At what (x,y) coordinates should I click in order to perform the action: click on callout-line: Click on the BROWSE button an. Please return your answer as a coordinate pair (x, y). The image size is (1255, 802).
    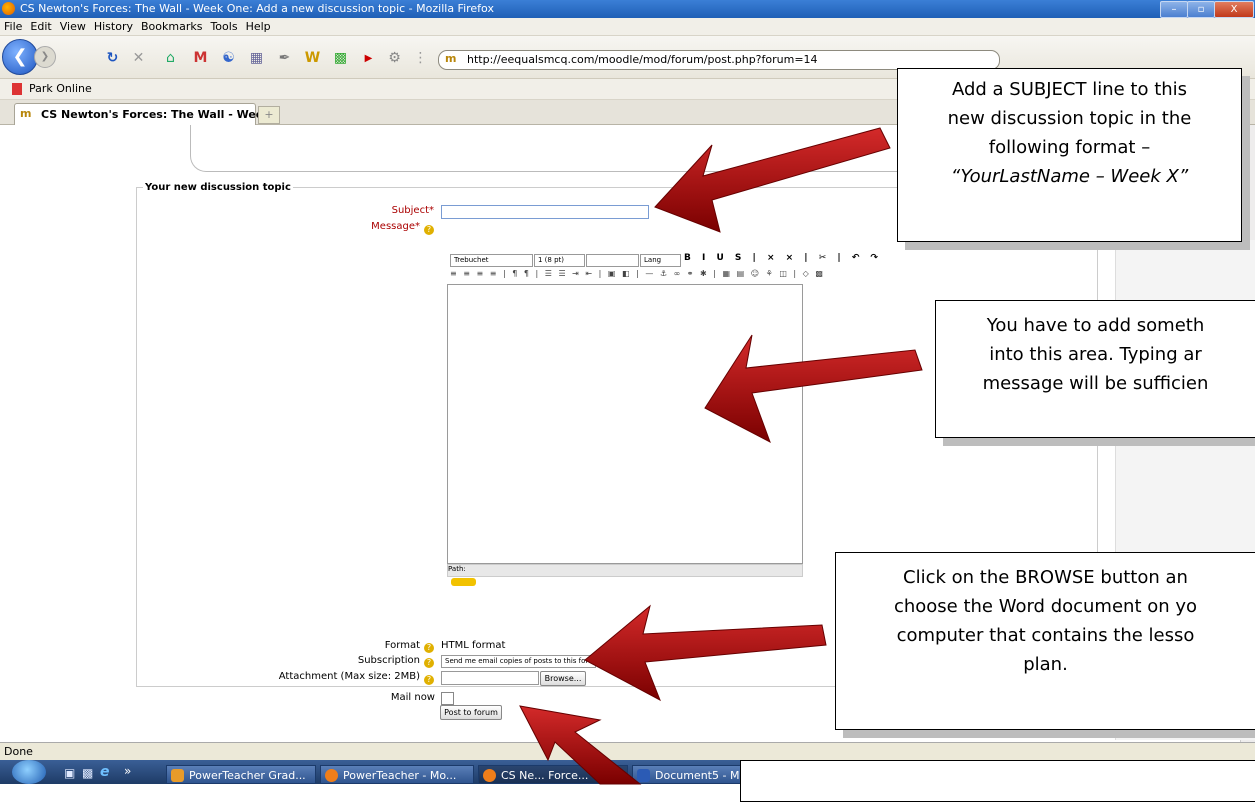
    Looking at the image, I should click on (1045, 577).